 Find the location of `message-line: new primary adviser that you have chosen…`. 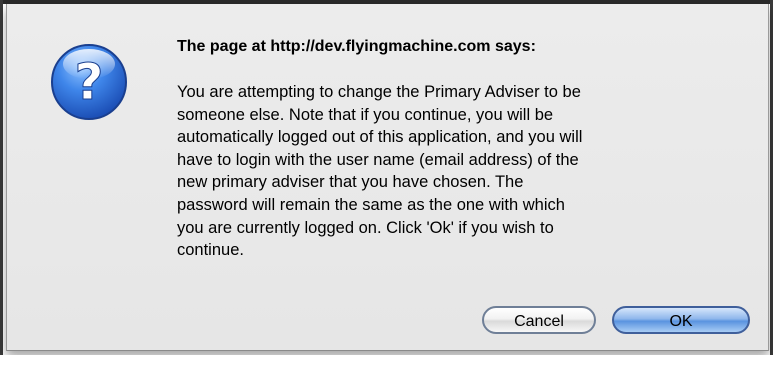

message-line: new primary adviser that you have chosen… is located at coordinates (350, 182).